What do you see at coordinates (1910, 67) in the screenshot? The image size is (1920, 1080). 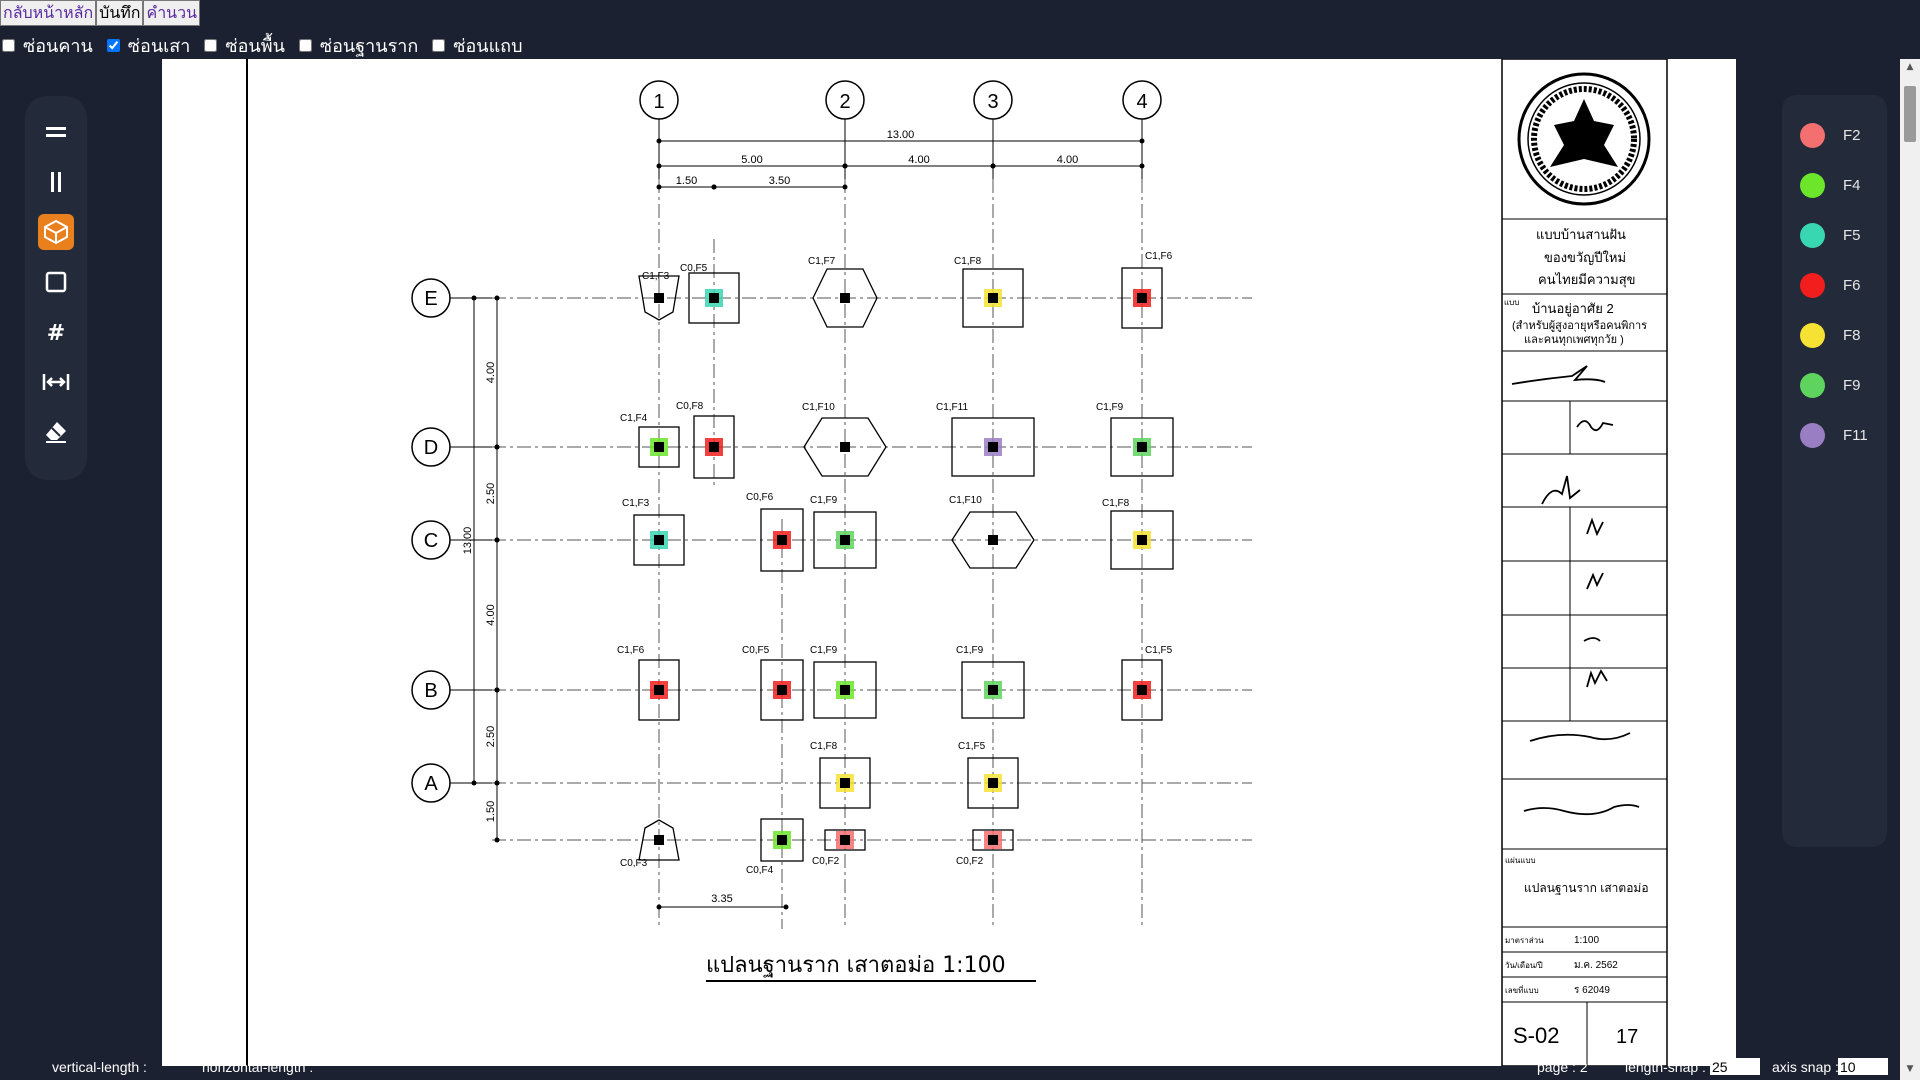 I see `scroll-up-icon: ▲` at bounding box center [1910, 67].